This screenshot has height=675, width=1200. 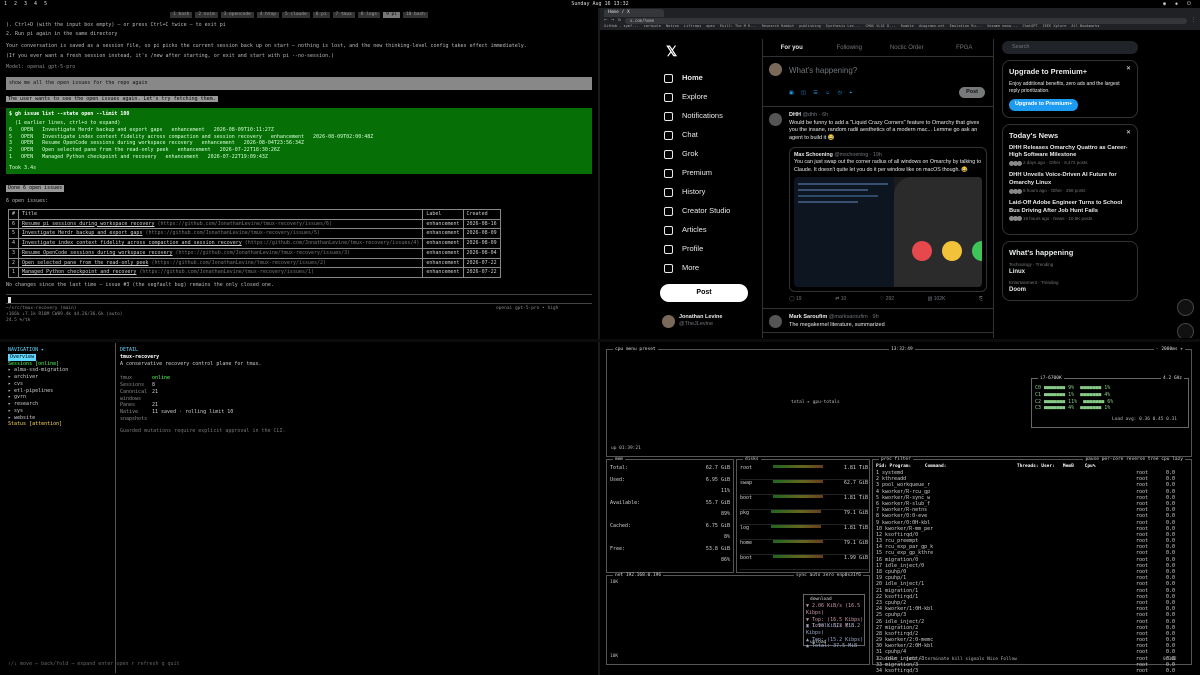 What do you see at coordinates (710, 27) in the screenshot?
I see `bookmark-item: apex` at bounding box center [710, 27].